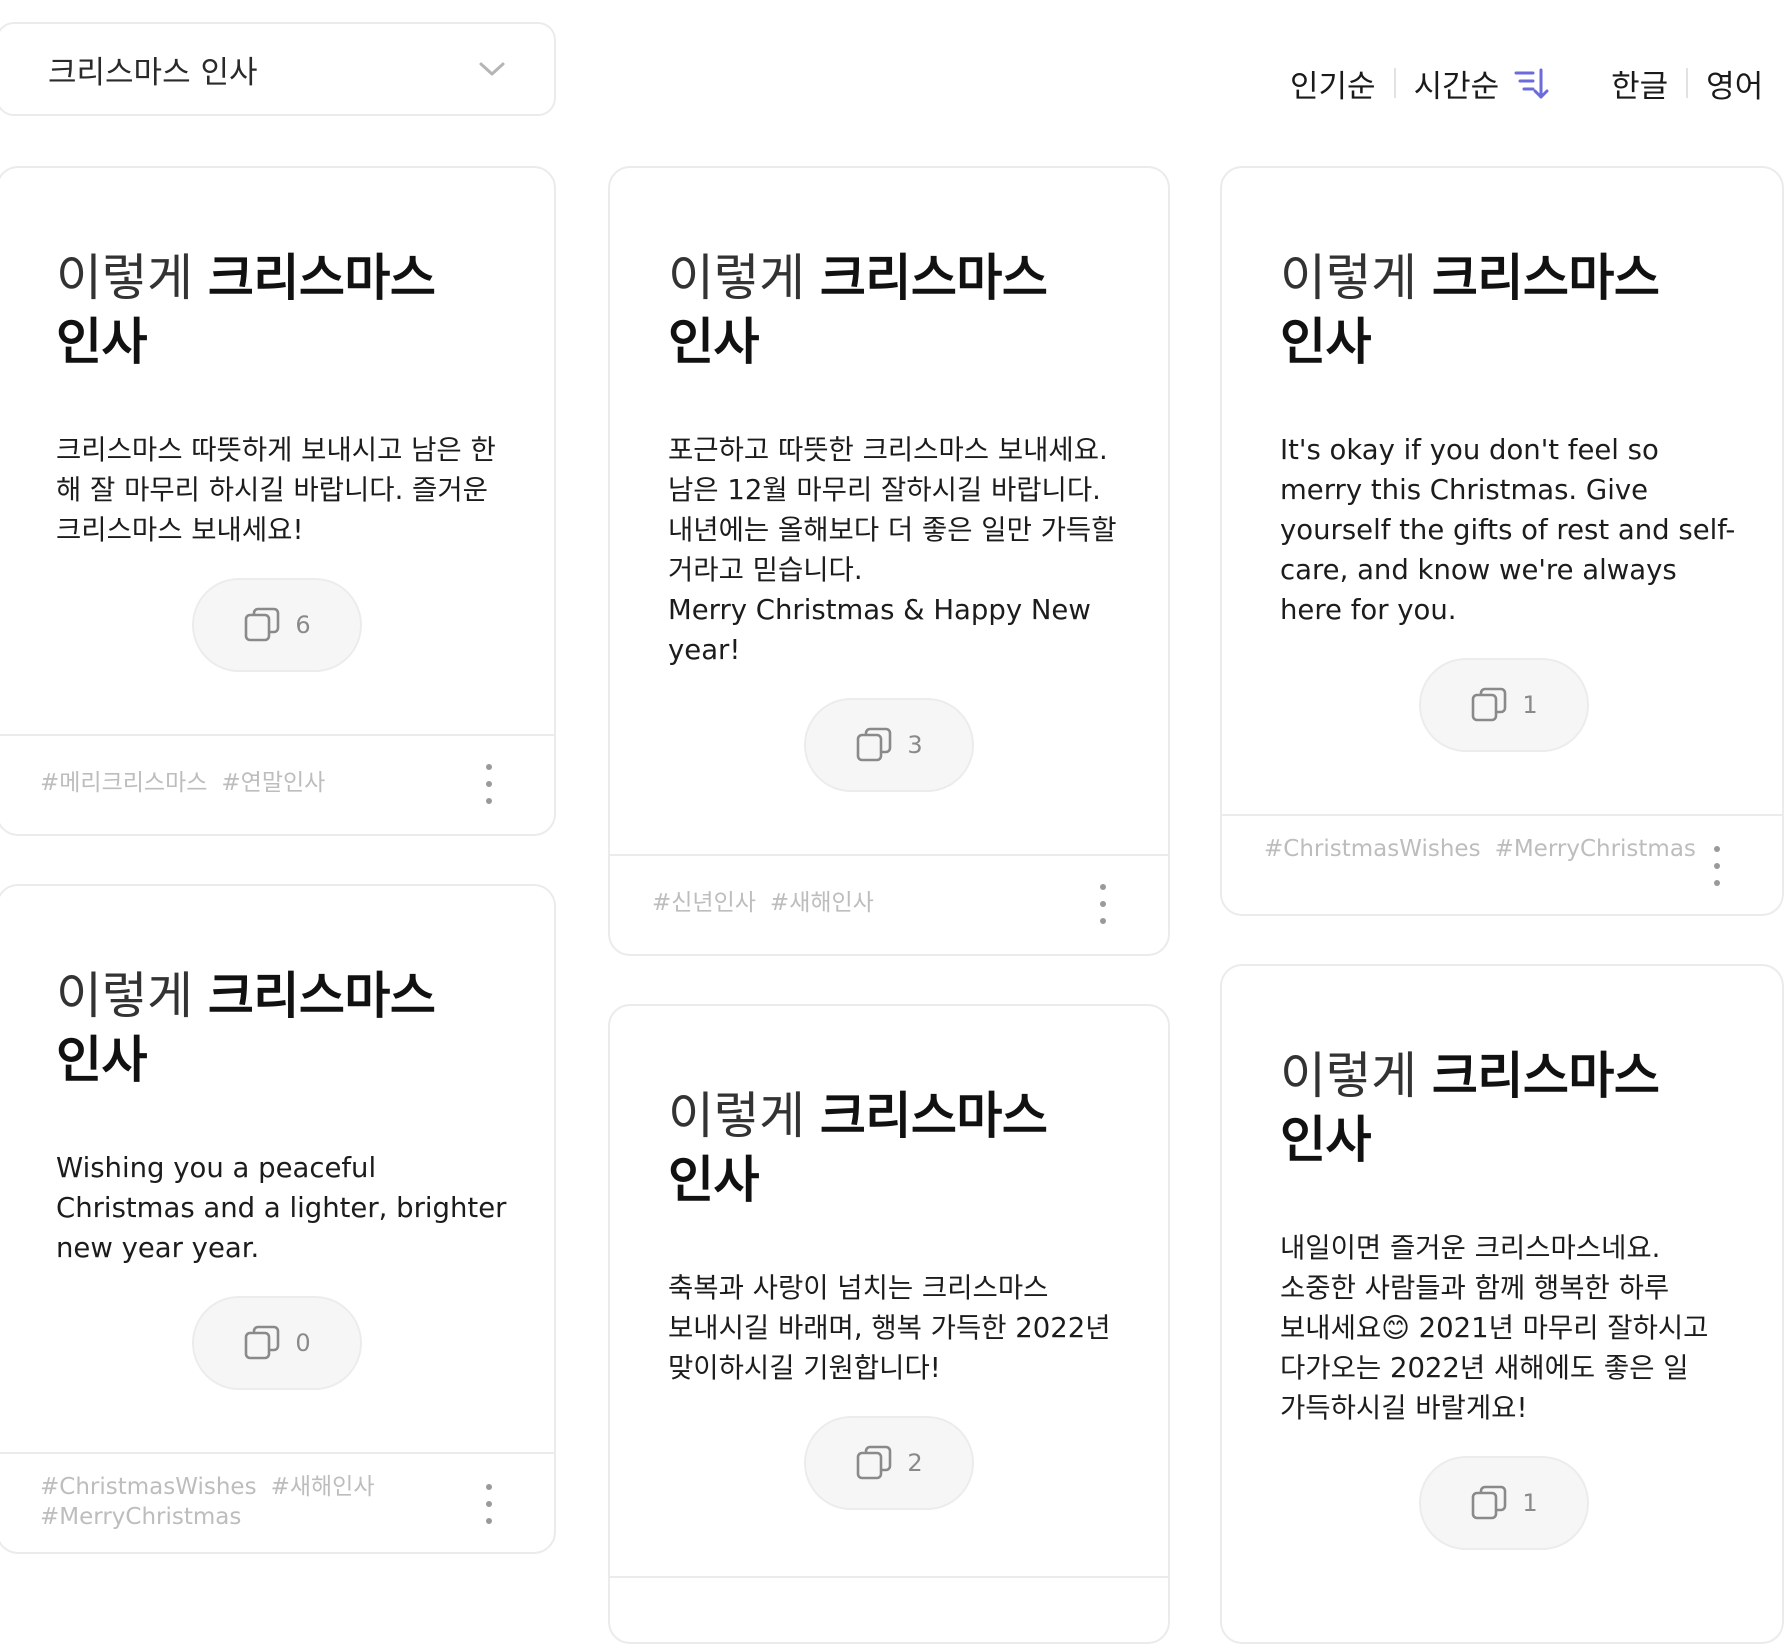 Image resolution: width=1784 pixels, height=1644 pixels. What do you see at coordinates (915, 1463) in the screenshot?
I see `copy-count: 2` at bounding box center [915, 1463].